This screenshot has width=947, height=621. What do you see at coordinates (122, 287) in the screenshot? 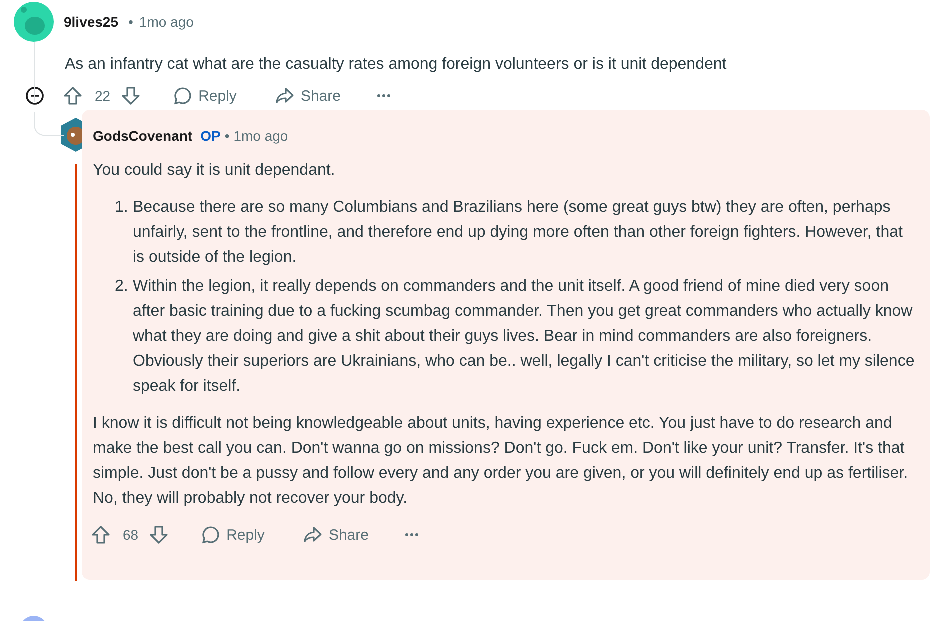
I see `list-number: 2.` at bounding box center [122, 287].